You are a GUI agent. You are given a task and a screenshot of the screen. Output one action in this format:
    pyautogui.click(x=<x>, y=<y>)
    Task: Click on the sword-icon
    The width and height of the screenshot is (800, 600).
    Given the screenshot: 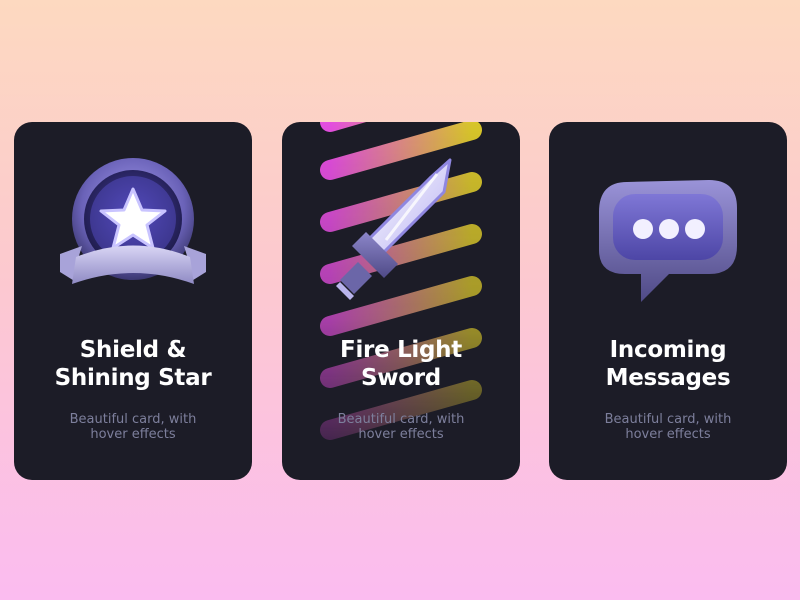 What is the action you would take?
    pyautogui.click(x=401, y=222)
    